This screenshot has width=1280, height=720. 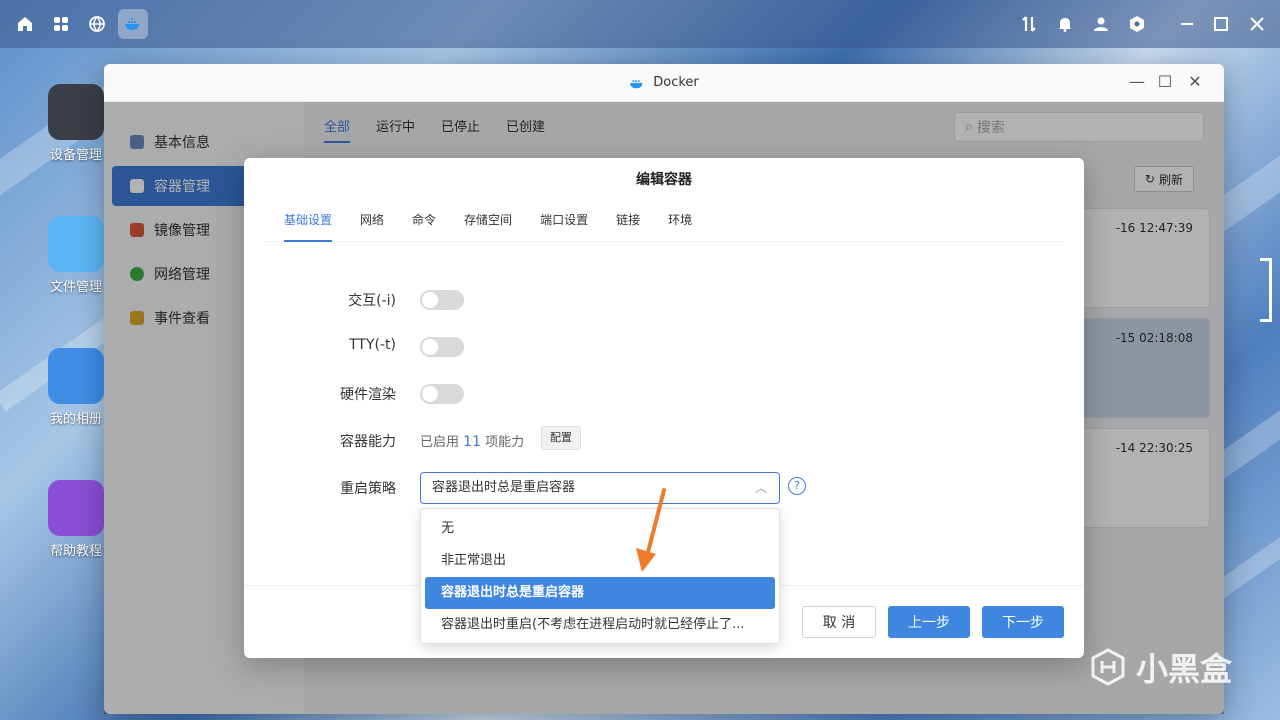 What do you see at coordinates (760, 488) in the screenshot?
I see `chevron-up-icon: ︿` at bounding box center [760, 488].